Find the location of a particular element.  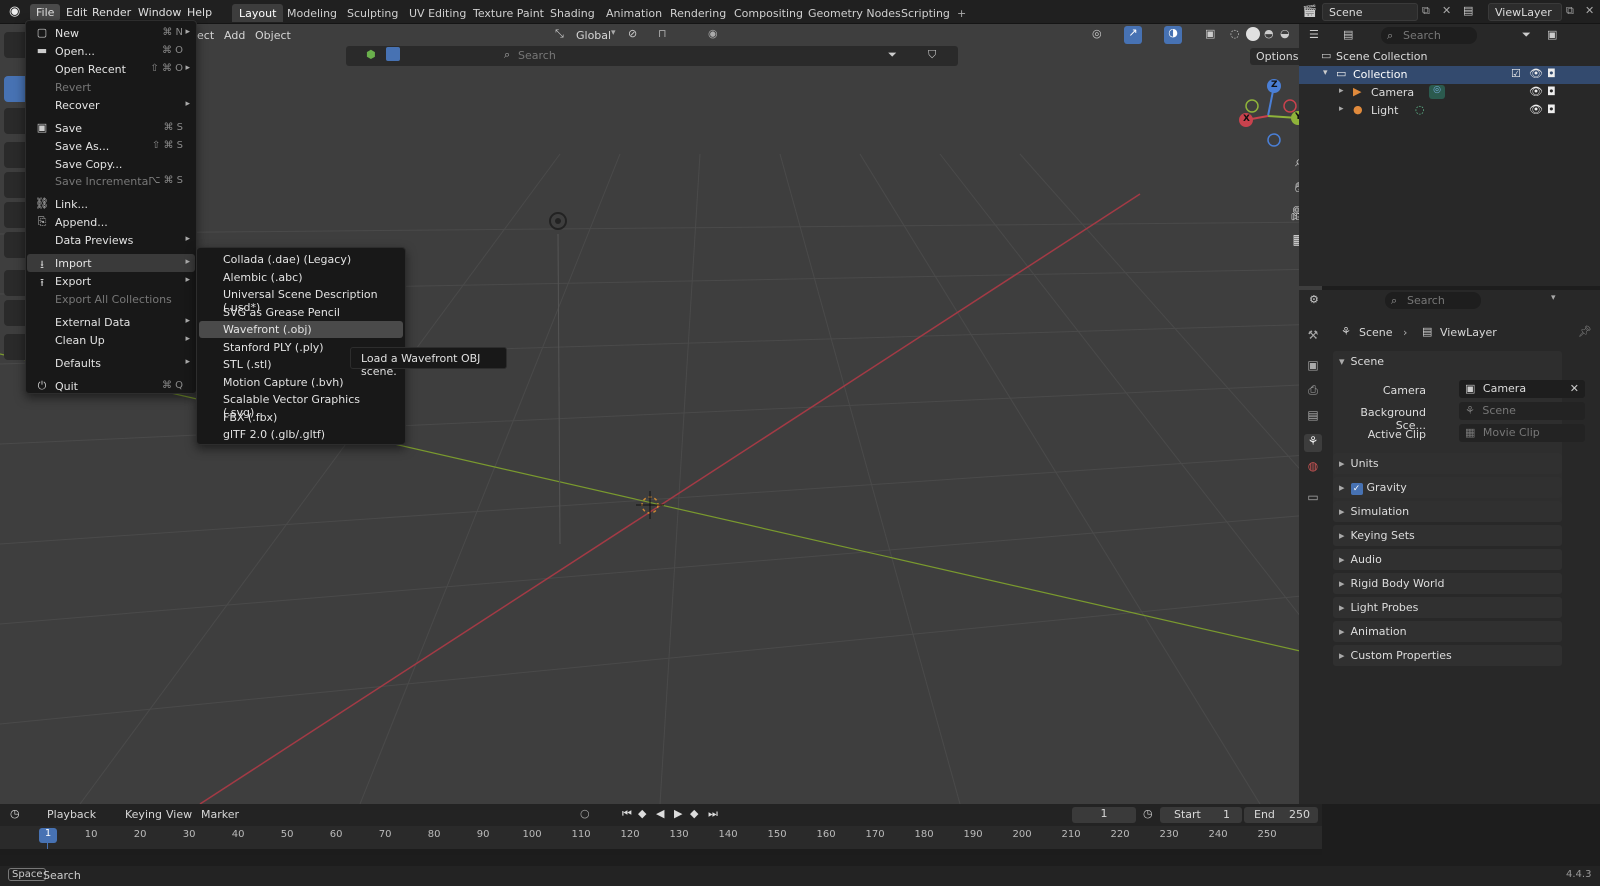

scene-collection-row: ▭ Scene Collection is located at coordinates (1449, 57).